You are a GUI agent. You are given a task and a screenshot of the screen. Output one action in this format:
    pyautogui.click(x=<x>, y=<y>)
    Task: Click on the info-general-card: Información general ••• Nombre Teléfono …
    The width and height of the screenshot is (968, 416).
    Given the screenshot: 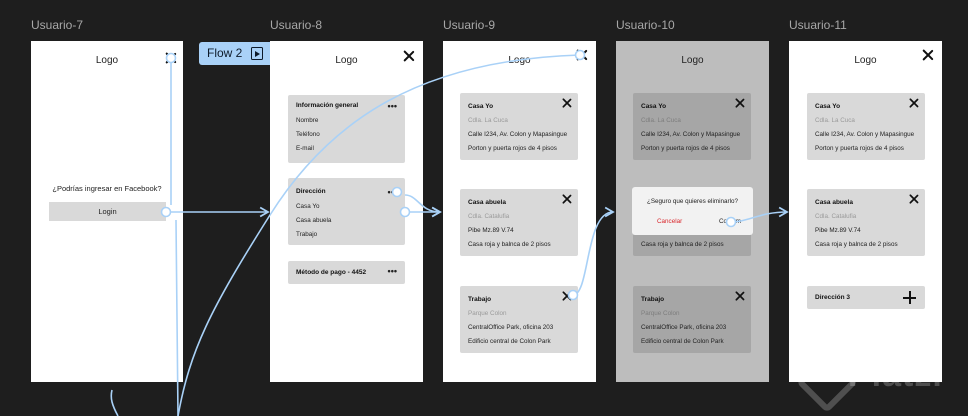 What is the action you would take?
    pyautogui.click(x=346, y=129)
    